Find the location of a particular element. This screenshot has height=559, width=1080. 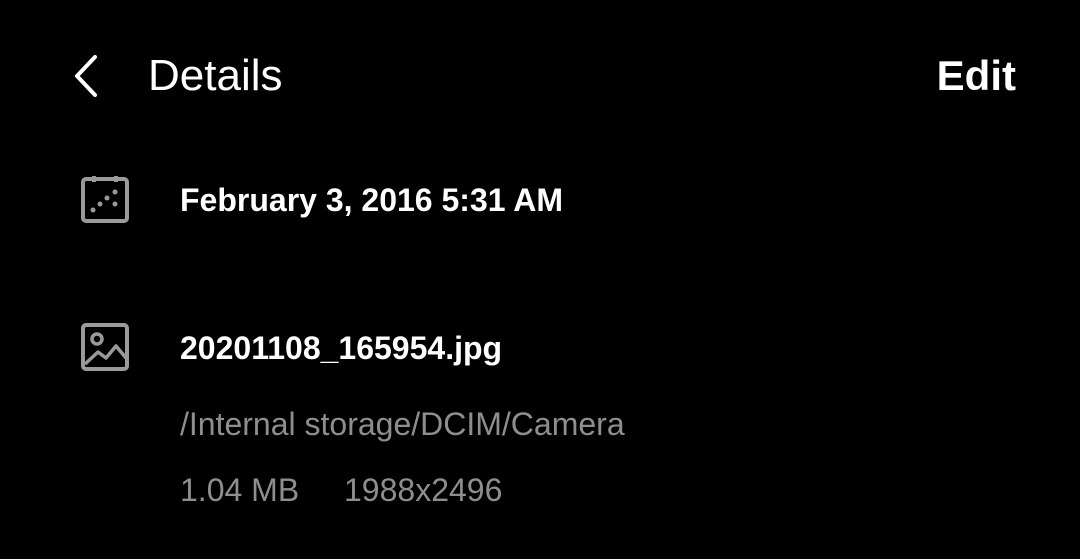

calendar-icon is located at coordinates (105, 200).